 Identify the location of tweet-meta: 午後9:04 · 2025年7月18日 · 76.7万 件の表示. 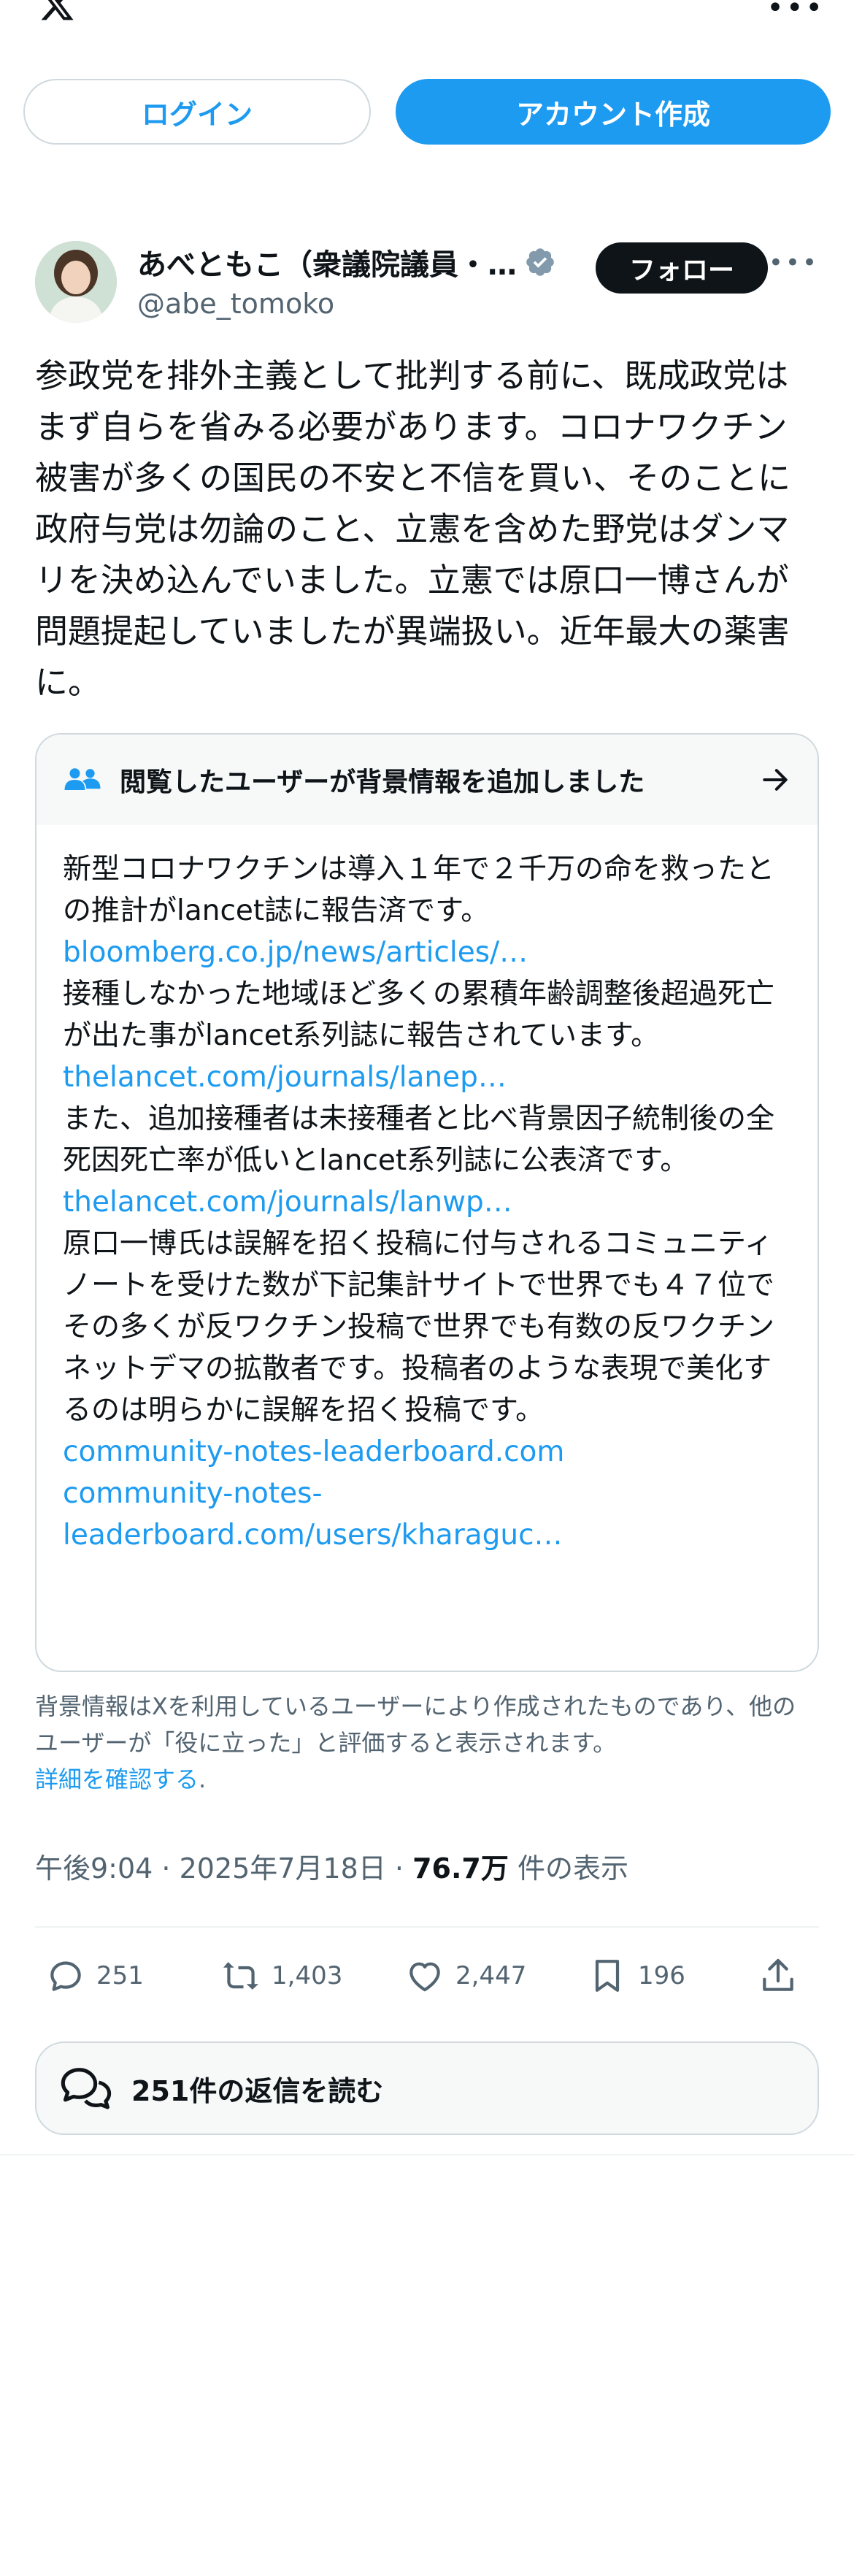
(427, 1866).